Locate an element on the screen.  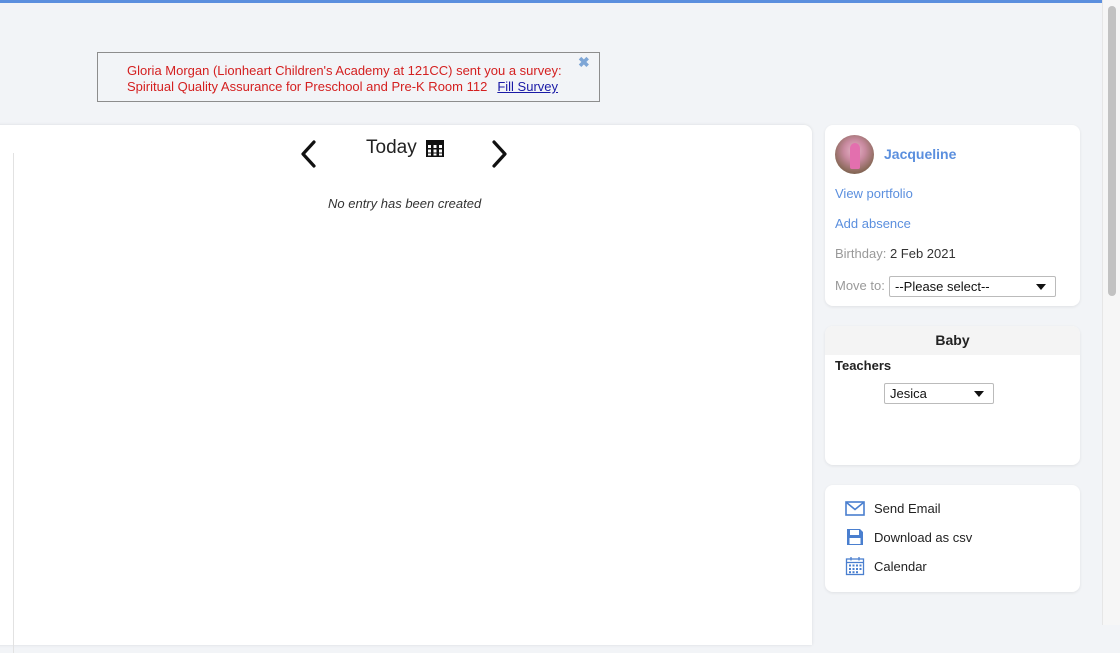
top-accent-bar is located at coordinates (551, 1).